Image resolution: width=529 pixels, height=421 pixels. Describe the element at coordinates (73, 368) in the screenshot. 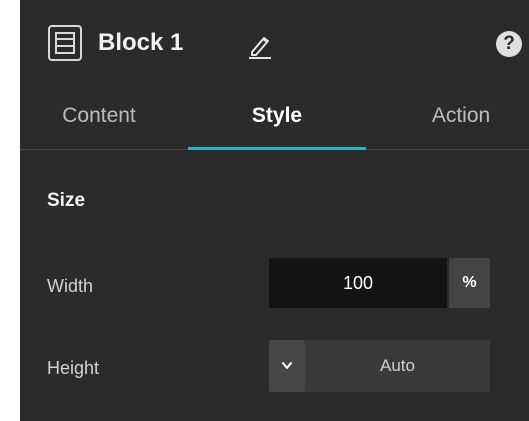

I see `height-label: Height` at that location.